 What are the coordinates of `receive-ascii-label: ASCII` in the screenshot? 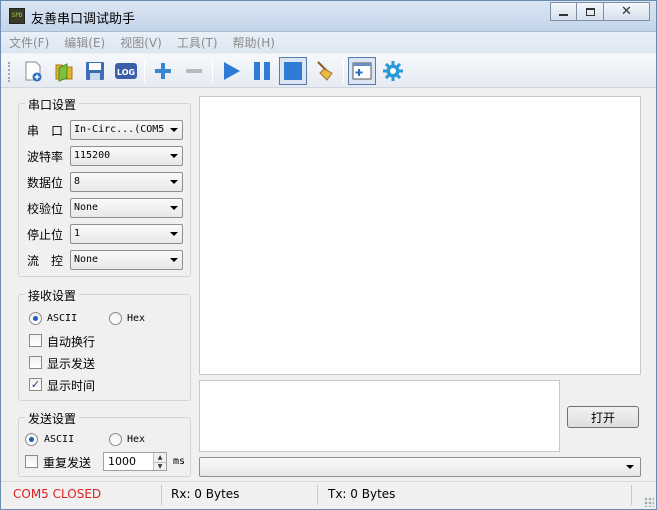 It's located at (62, 318).